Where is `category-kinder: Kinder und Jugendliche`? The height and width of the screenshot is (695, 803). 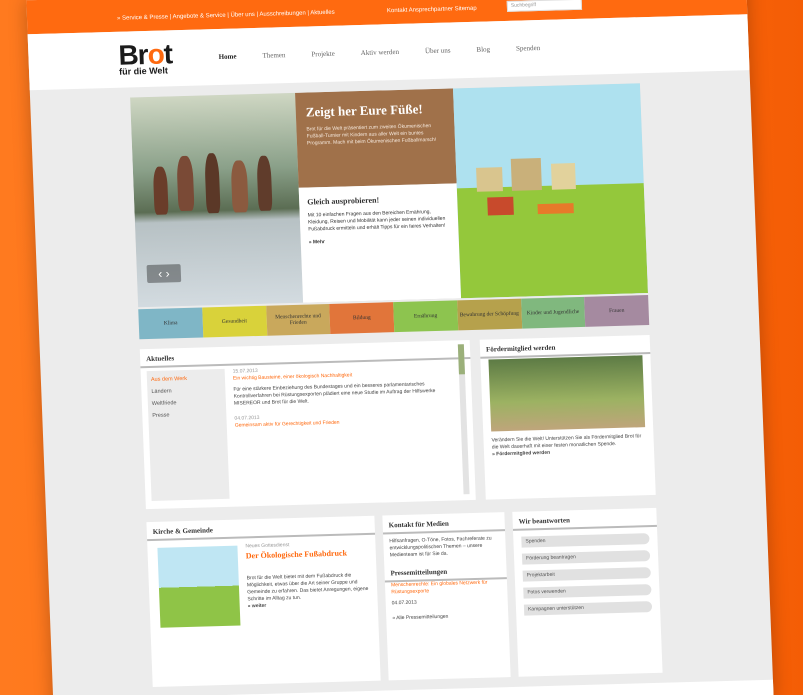
category-kinder: Kinder und Jugendliche is located at coordinates (553, 312).